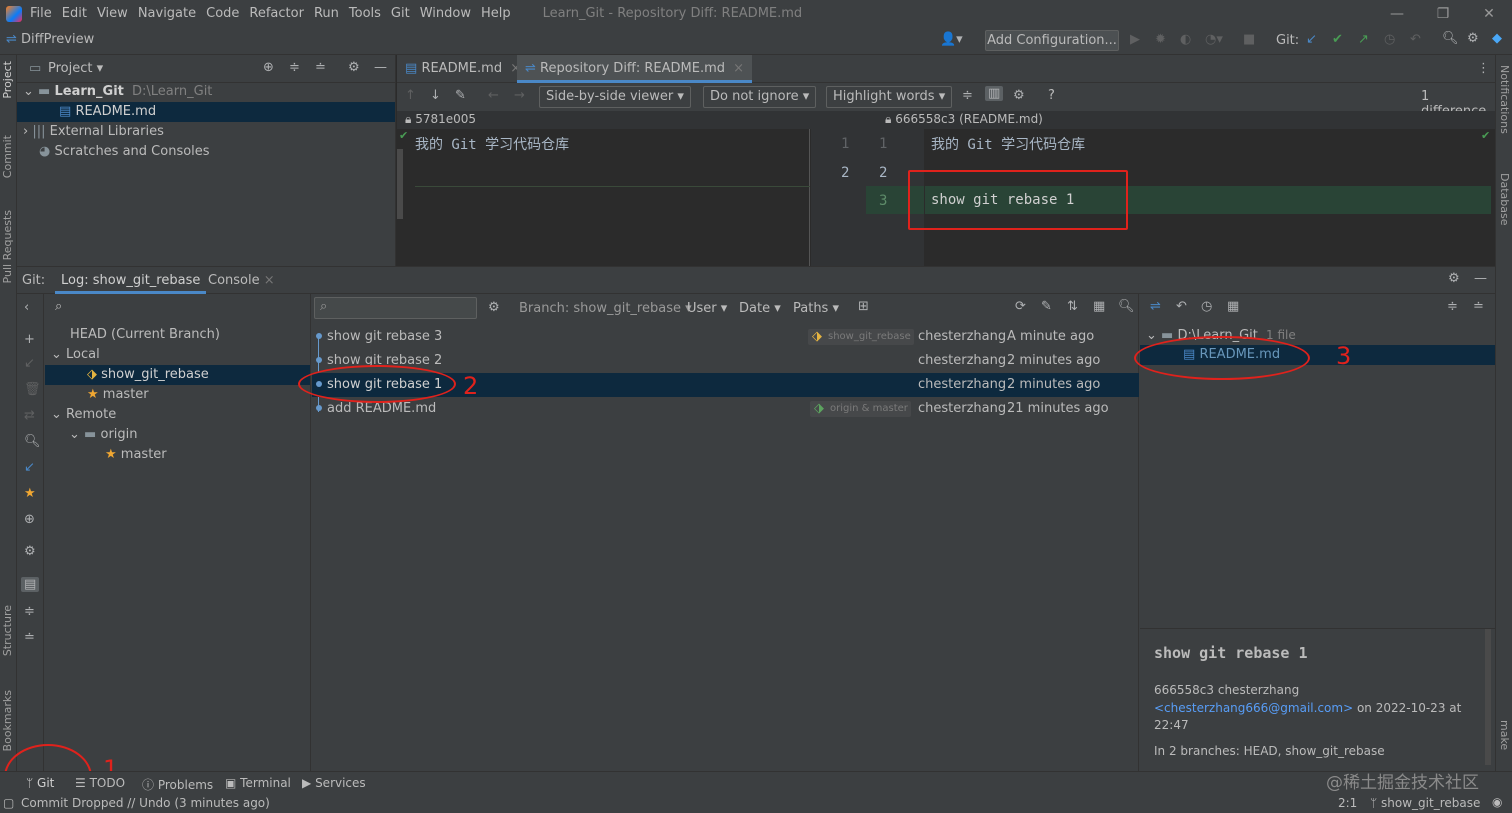 This screenshot has width=1512, height=813. I want to click on run-icon: ▶, so click(1135, 39).